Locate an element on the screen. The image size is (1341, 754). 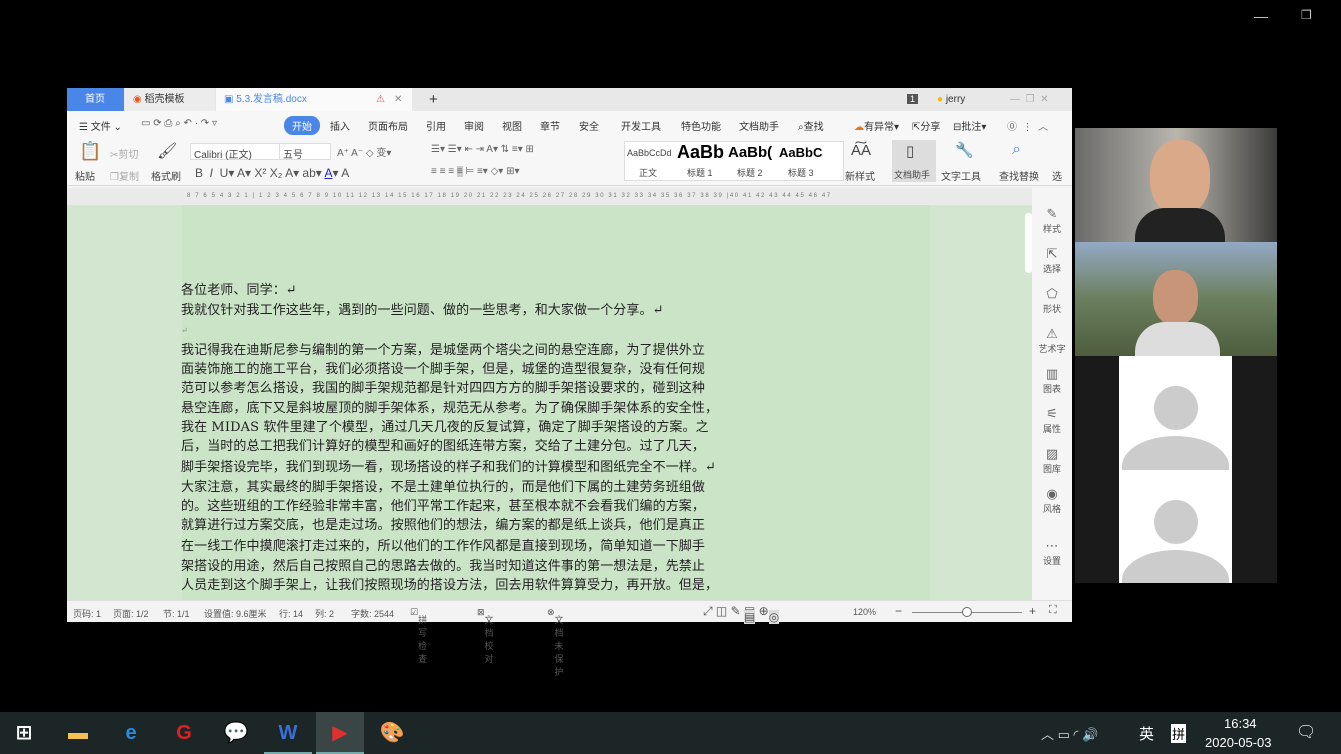
text-tools-button: 文字工具 is located at coordinates (961, 175).